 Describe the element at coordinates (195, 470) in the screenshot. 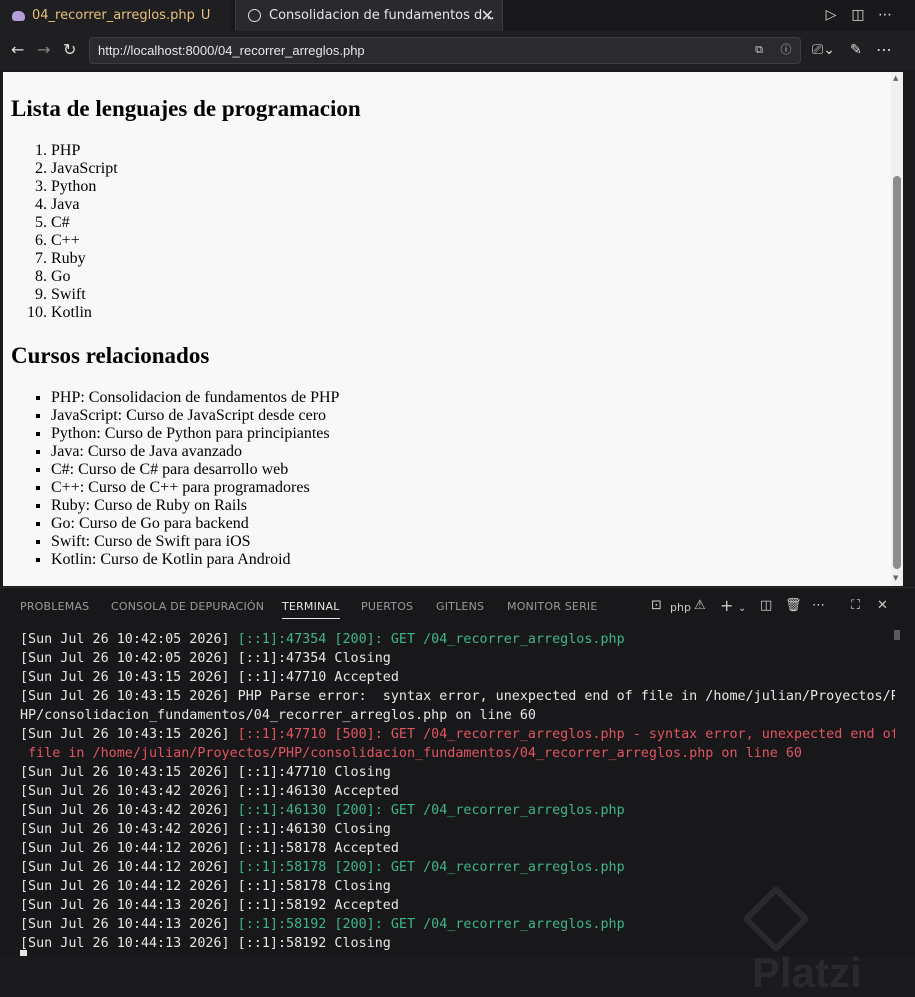

I see `list-item: C#: Curso de C# para desarrollo web` at that location.